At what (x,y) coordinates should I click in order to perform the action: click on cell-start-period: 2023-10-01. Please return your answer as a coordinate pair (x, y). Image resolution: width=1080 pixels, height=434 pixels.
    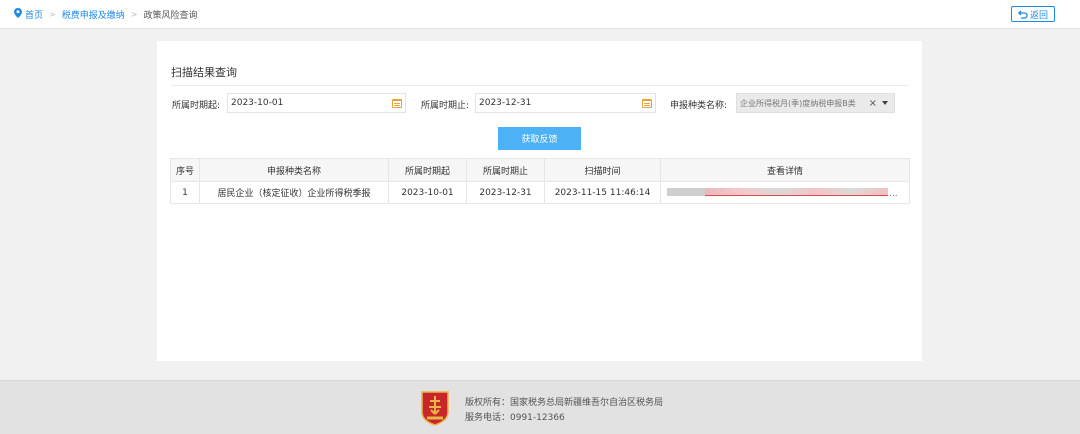
    Looking at the image, I should click on (427, 192).